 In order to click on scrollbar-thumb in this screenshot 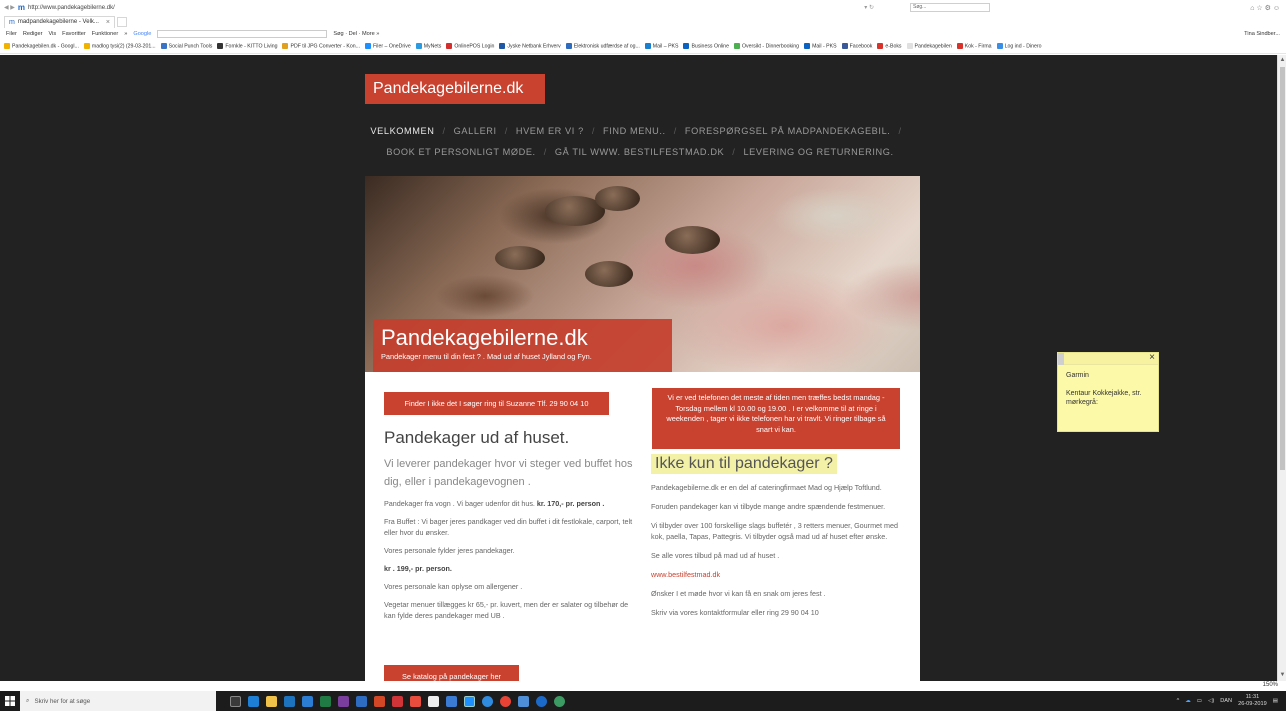, I will do `click(1282, 268)`.